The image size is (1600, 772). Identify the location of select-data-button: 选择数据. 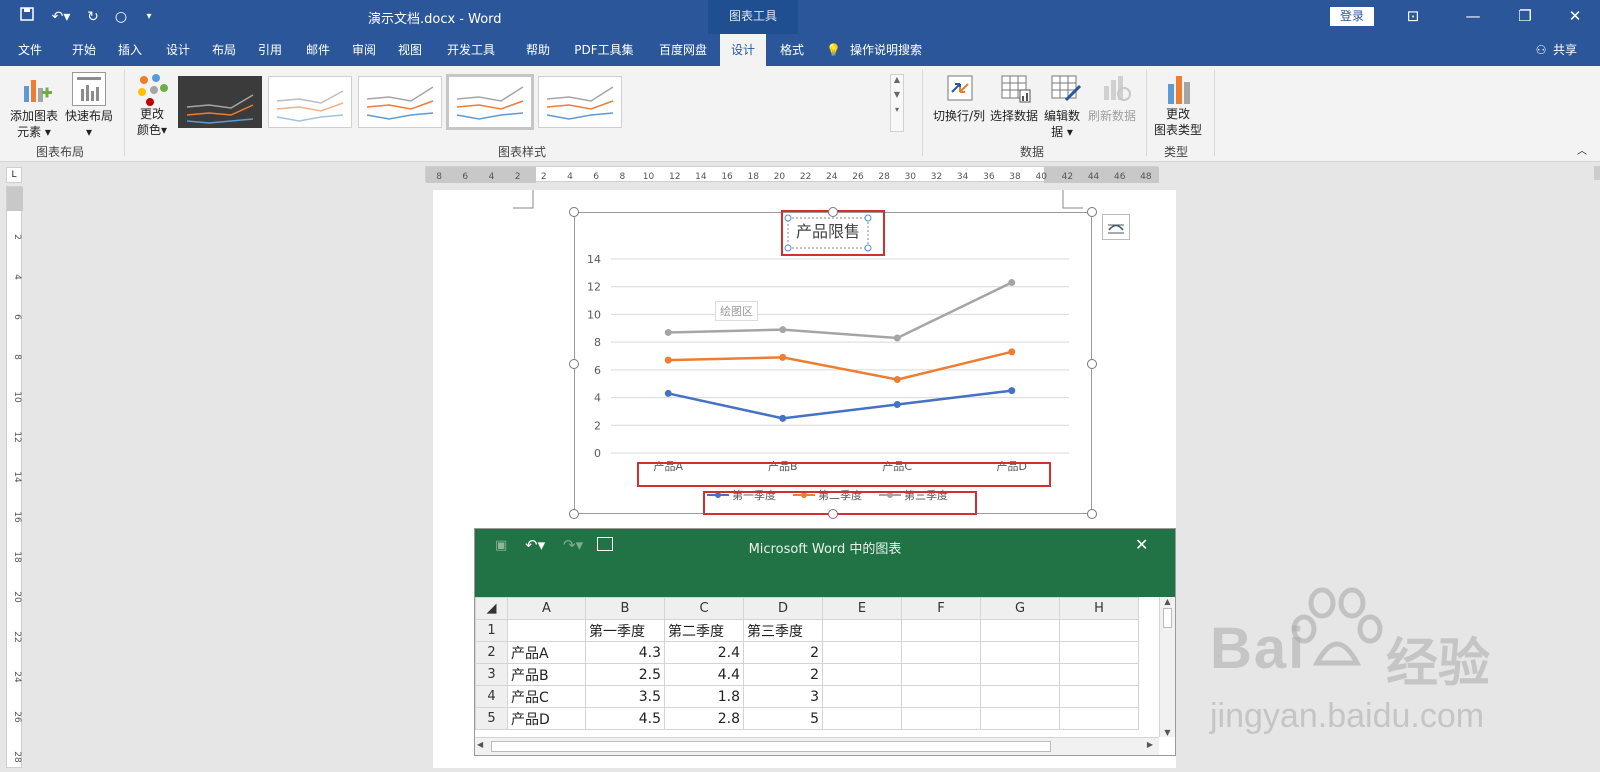
(1014, 116).